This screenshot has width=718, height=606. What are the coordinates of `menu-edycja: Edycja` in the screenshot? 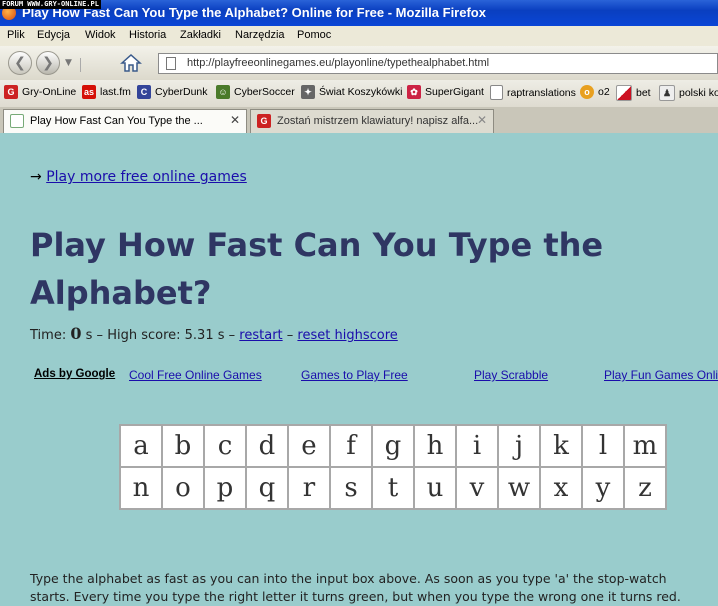 It's located at (53, 35).